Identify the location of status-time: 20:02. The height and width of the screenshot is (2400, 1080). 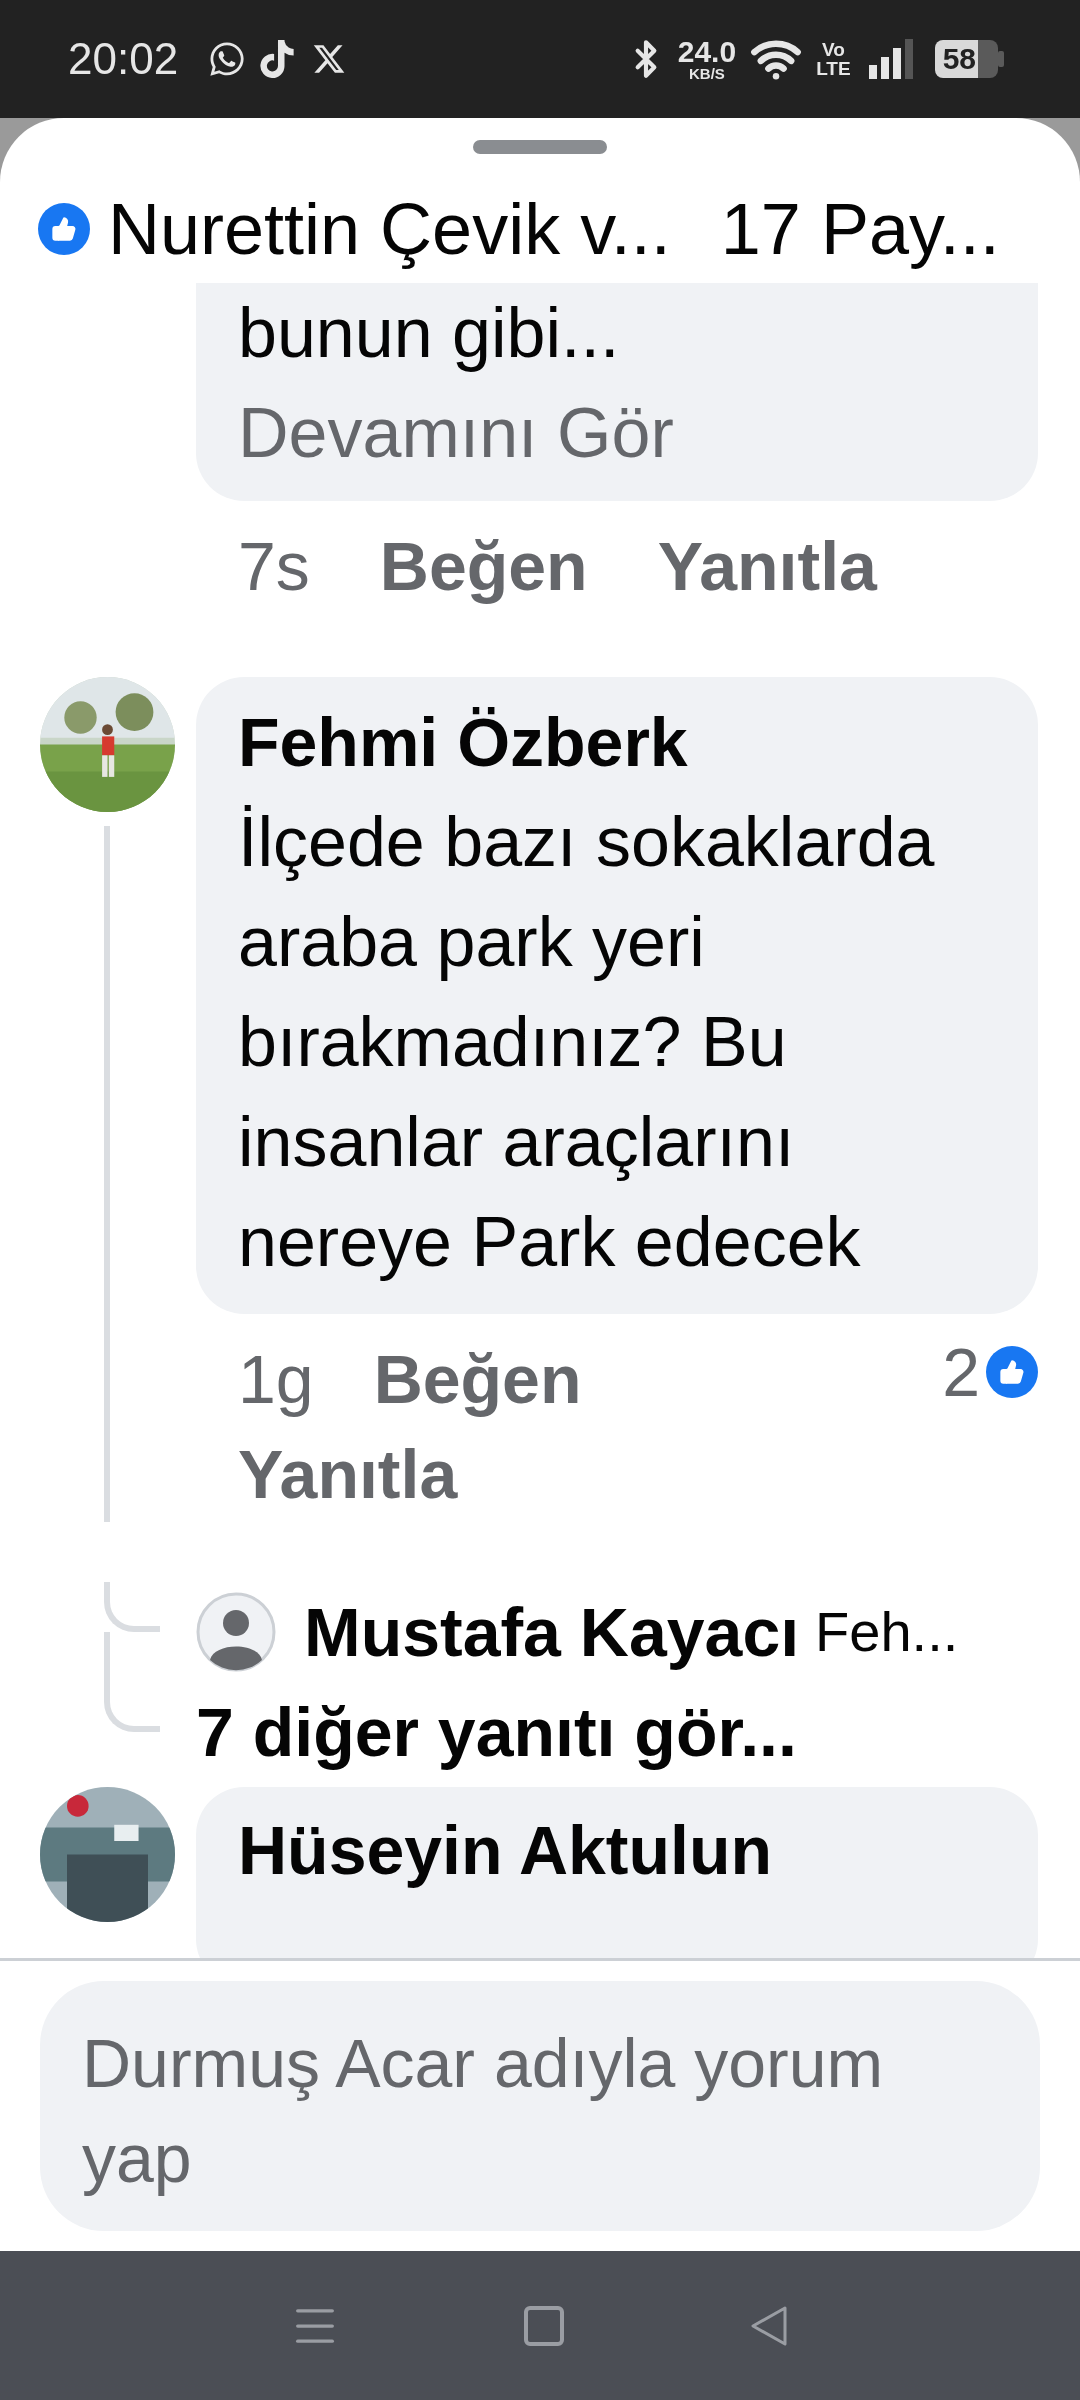
(123, 59).